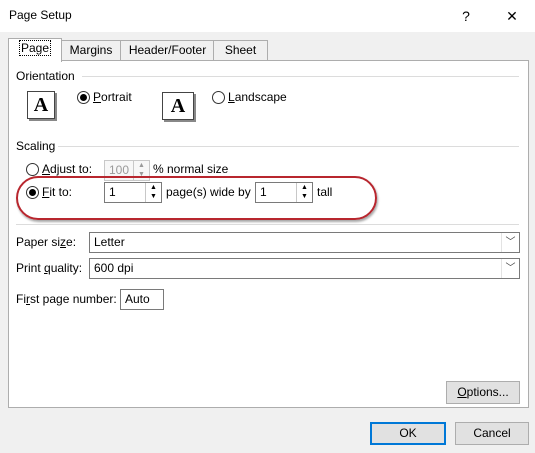 The image size is (535, 453). What do you see at coordinates (196, 198) in the screenshot?
I see `fit-to-highlight-annotation` at bounding box center [196, 198].